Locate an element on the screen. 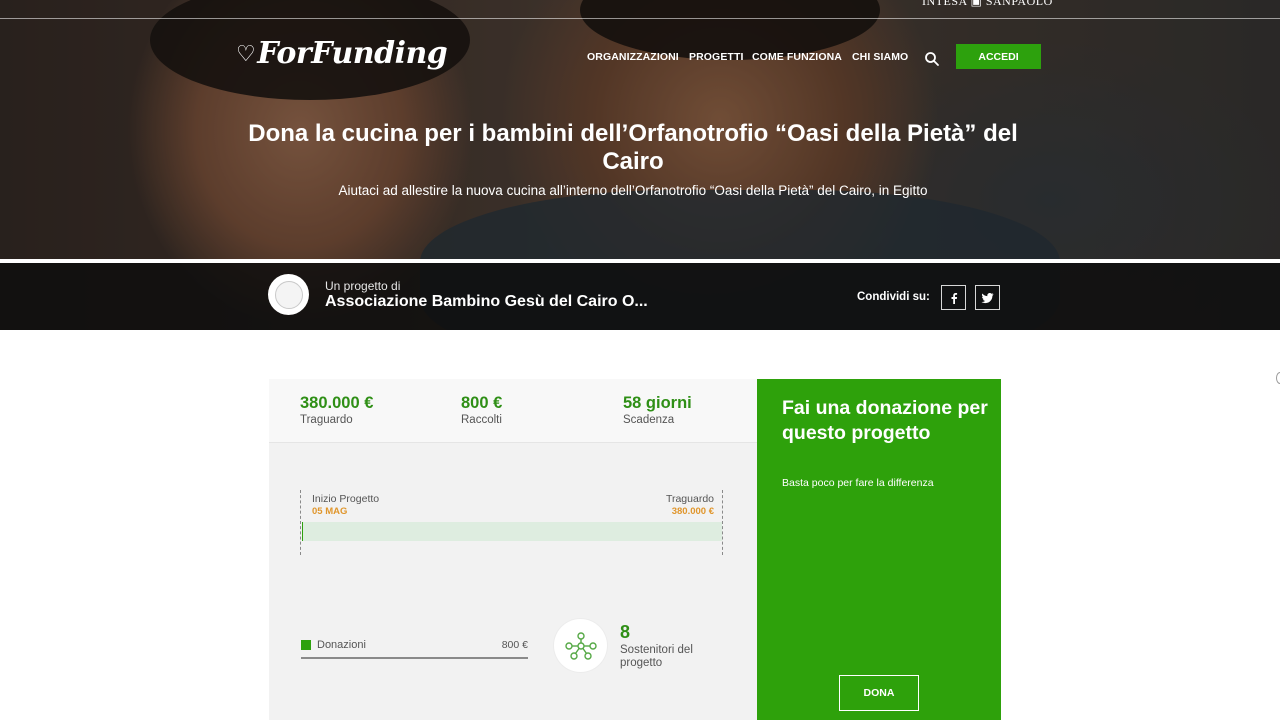 Image resolution: width=1280 pixels, height=720 pixels. heart-icon: ♡ is located at coordinates (246, 53).